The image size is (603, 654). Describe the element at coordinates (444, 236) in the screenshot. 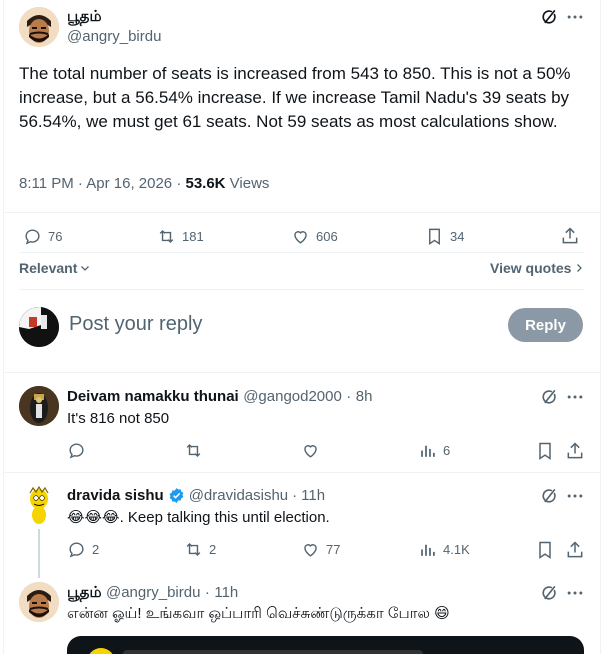

I see `bookmark-action: 34` at that location.